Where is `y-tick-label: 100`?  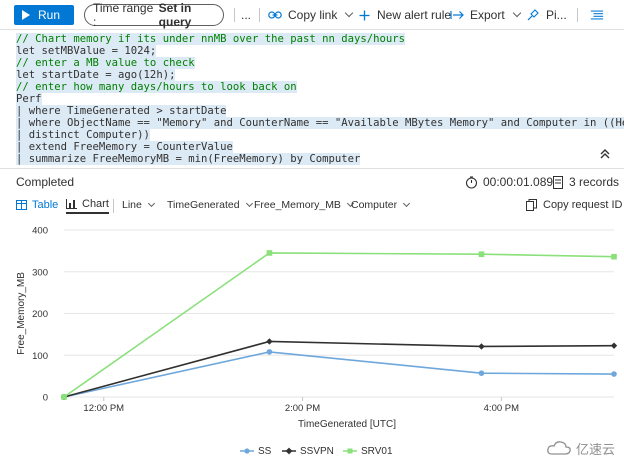 y-tick-label: 100 is located at coordinates (40, 356).